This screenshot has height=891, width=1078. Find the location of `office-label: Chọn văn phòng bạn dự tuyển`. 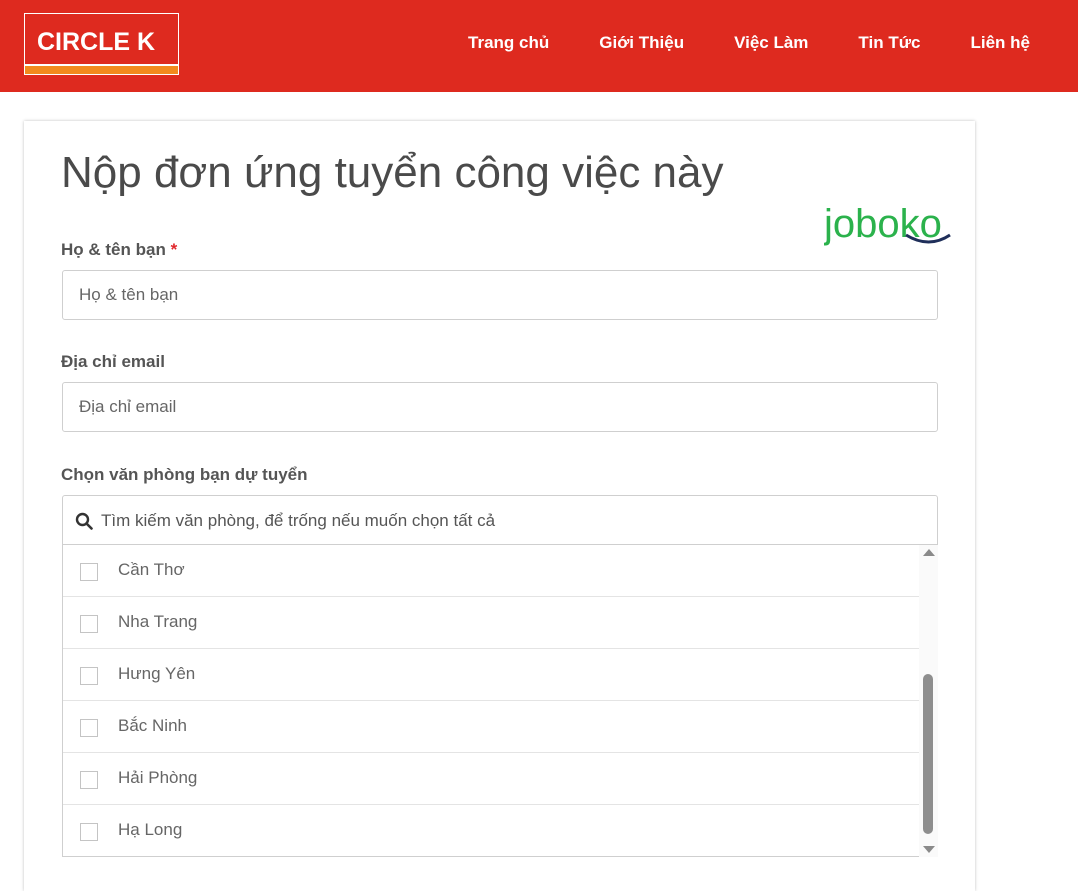

office-label: Chọn văn phòng bạn dự tuyển is located at coordinates (184, 474).